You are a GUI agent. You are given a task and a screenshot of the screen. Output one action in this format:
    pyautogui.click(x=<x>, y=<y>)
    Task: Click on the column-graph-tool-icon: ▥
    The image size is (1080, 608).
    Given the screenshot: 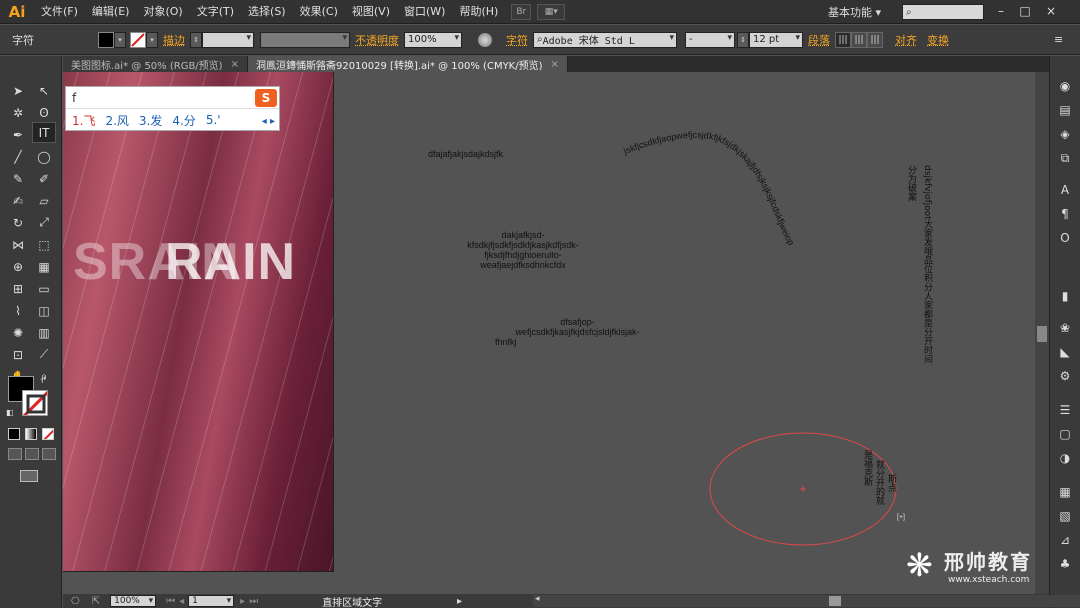 What is the action you would take?
    pyautogui.click(x=44, y=332)
    